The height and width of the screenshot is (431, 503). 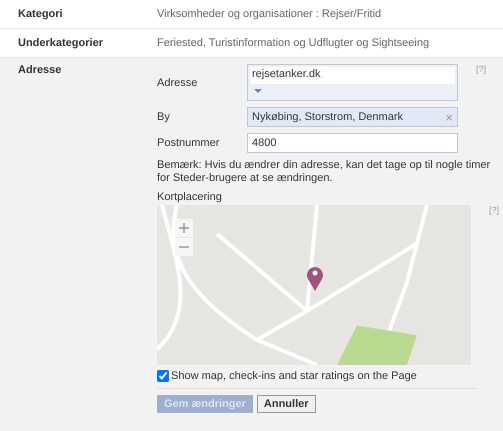 I want to click on row-value: Virksomheder og organisationer : Rejser/Fritid, so click(x=269, y=14).